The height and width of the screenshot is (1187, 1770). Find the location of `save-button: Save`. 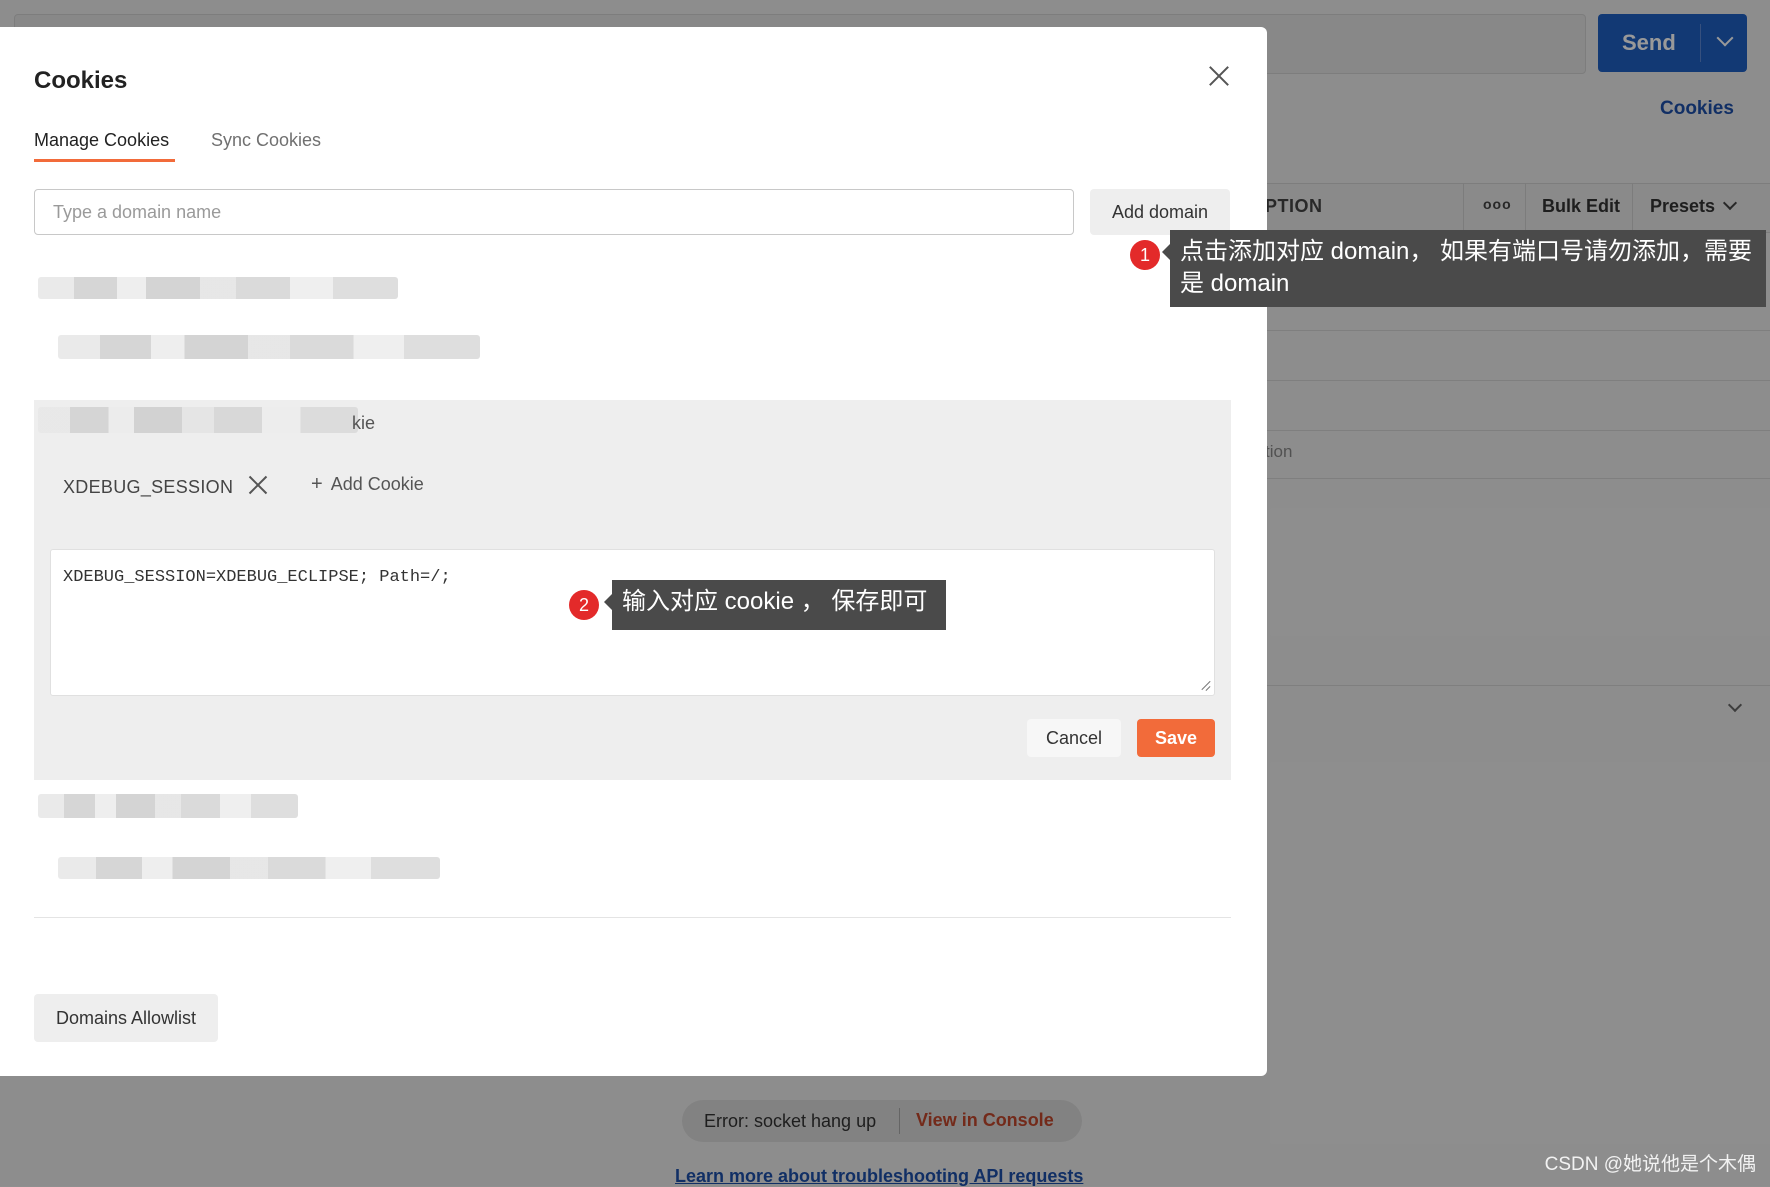

save-button: Save is located at coordinates (1176, 738).